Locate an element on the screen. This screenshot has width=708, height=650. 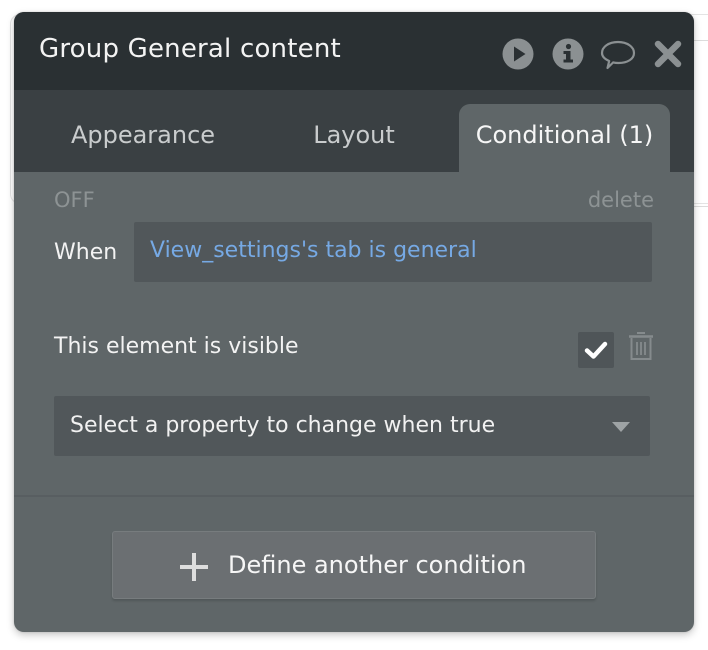
trash-icon is located at coordinates (641, 346).